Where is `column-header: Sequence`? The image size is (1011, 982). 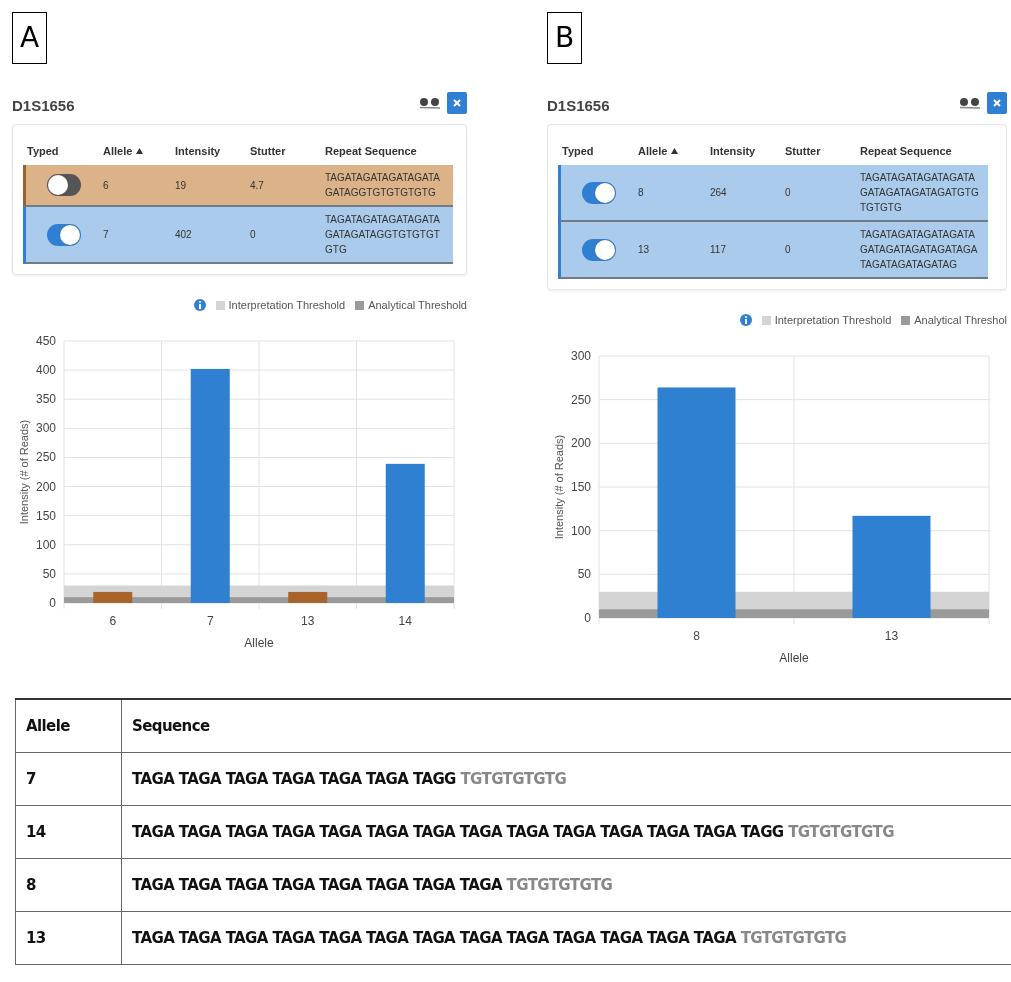 column-header: Sequence is located at coordinates (171, 726).